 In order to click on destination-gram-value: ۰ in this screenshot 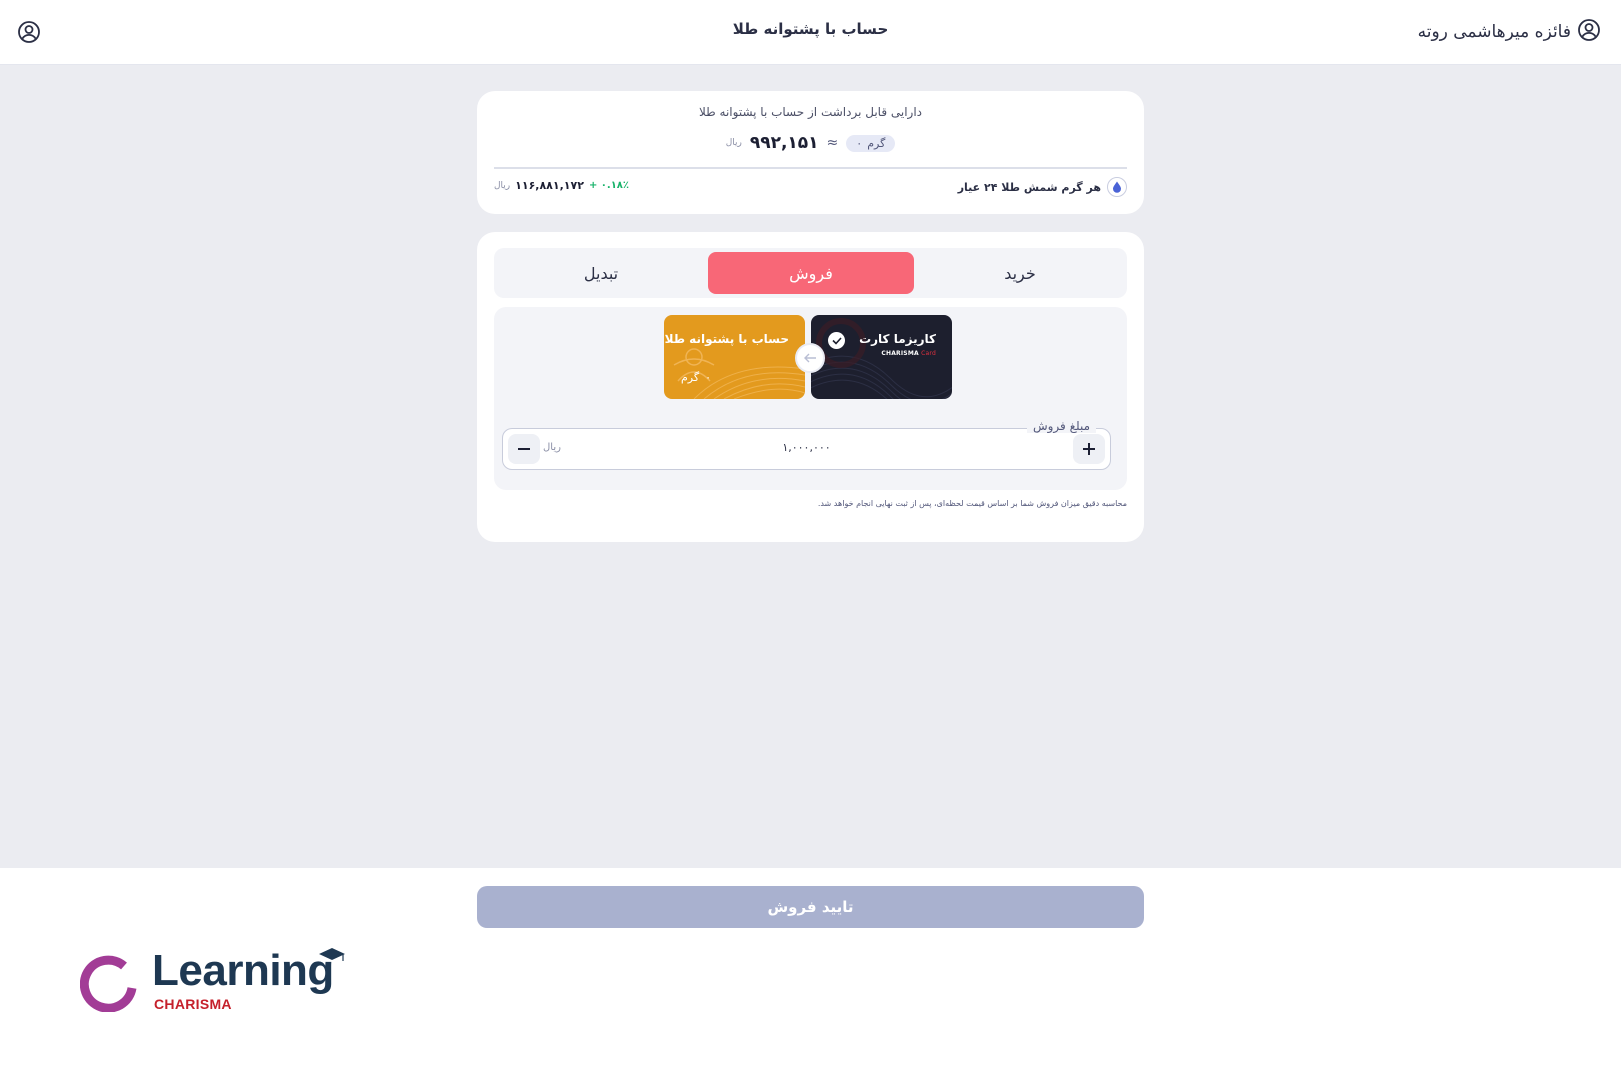, I will do `click(708, 377)`.